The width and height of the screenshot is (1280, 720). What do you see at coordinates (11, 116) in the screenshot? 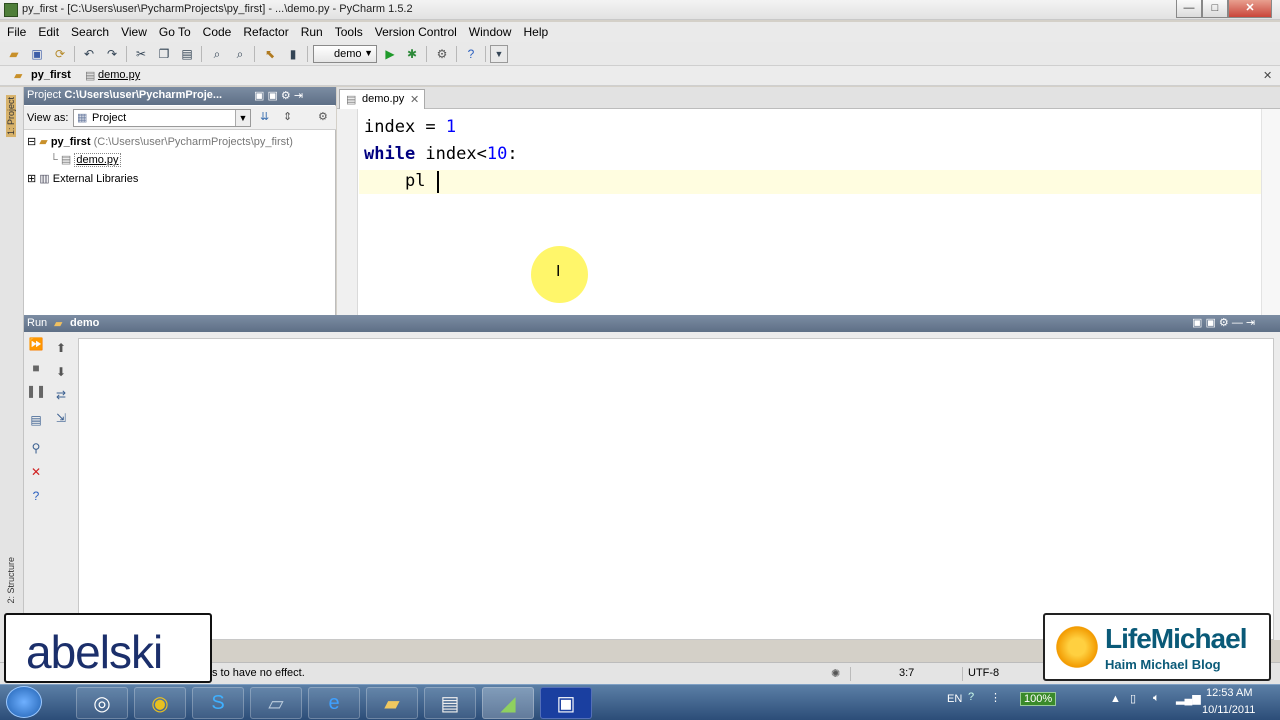
I see `tab-project: 1: Project` at bounding box center [11, 116].